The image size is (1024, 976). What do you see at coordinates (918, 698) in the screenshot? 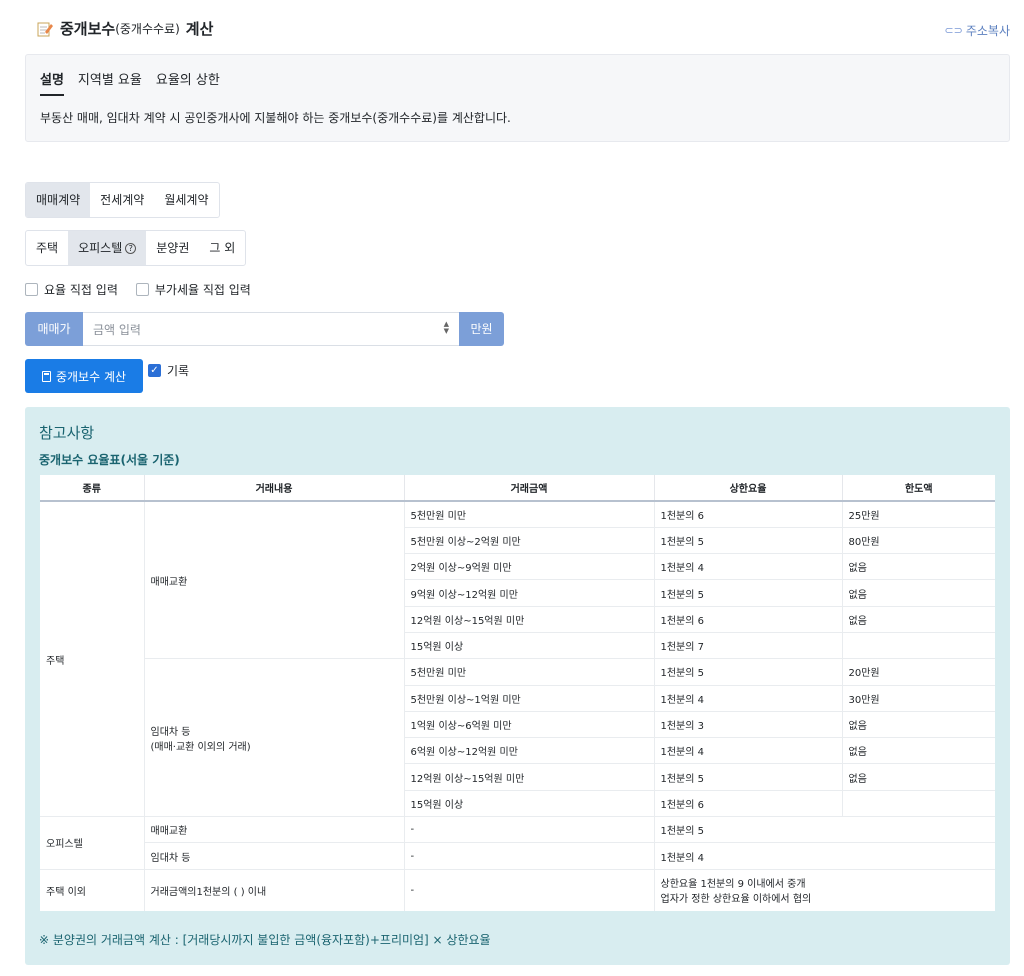
I see `cell-limit: 30만원` at bounding box center [918, 698].